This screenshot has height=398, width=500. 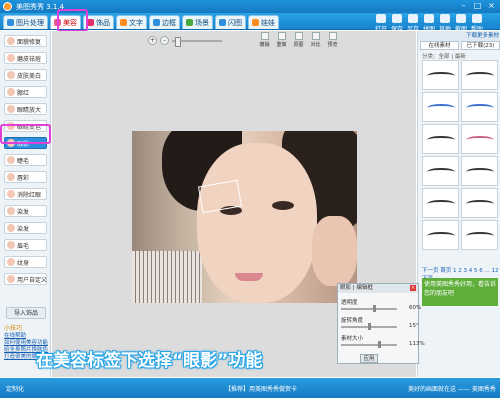 What do you see at coordinates (459, 36) in the screenshot?
I see `download-more-link: 下载更多素材` at bounding box center [459, 36].